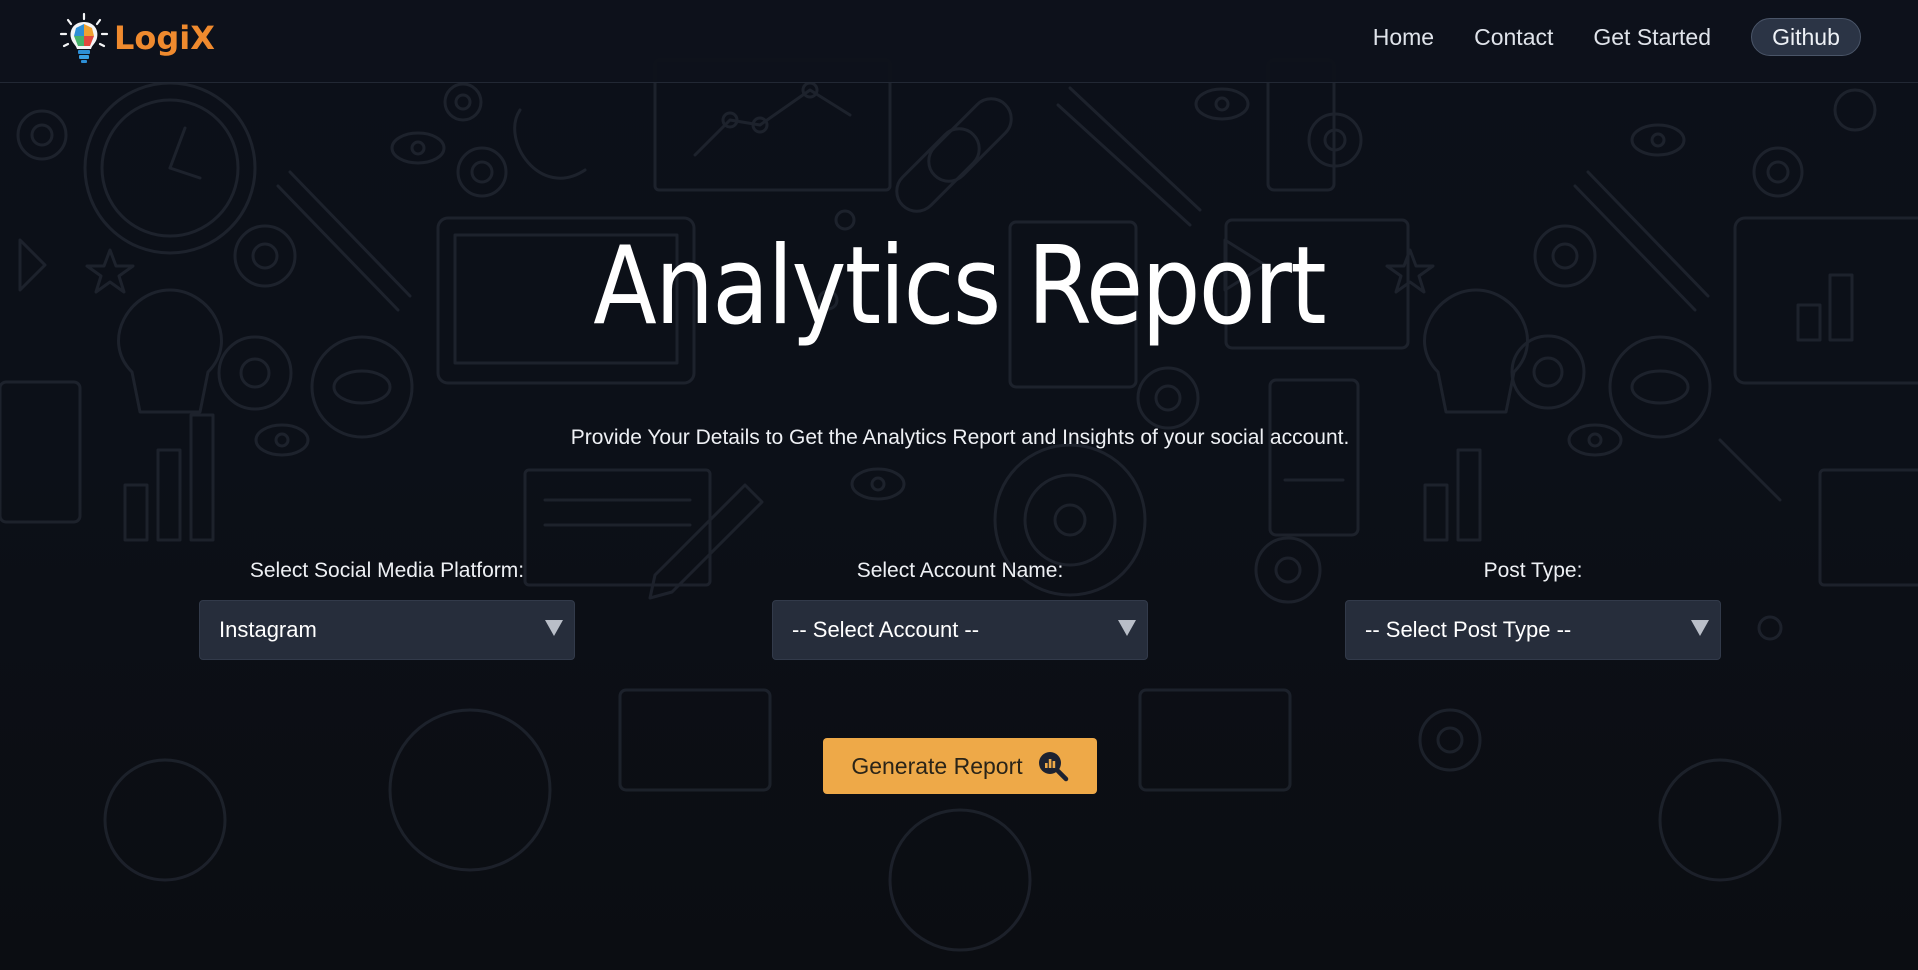 The height and width of the screenshot is (970, 1918). I want to click on platform-selected-value: Instagram, so click(268, 629).